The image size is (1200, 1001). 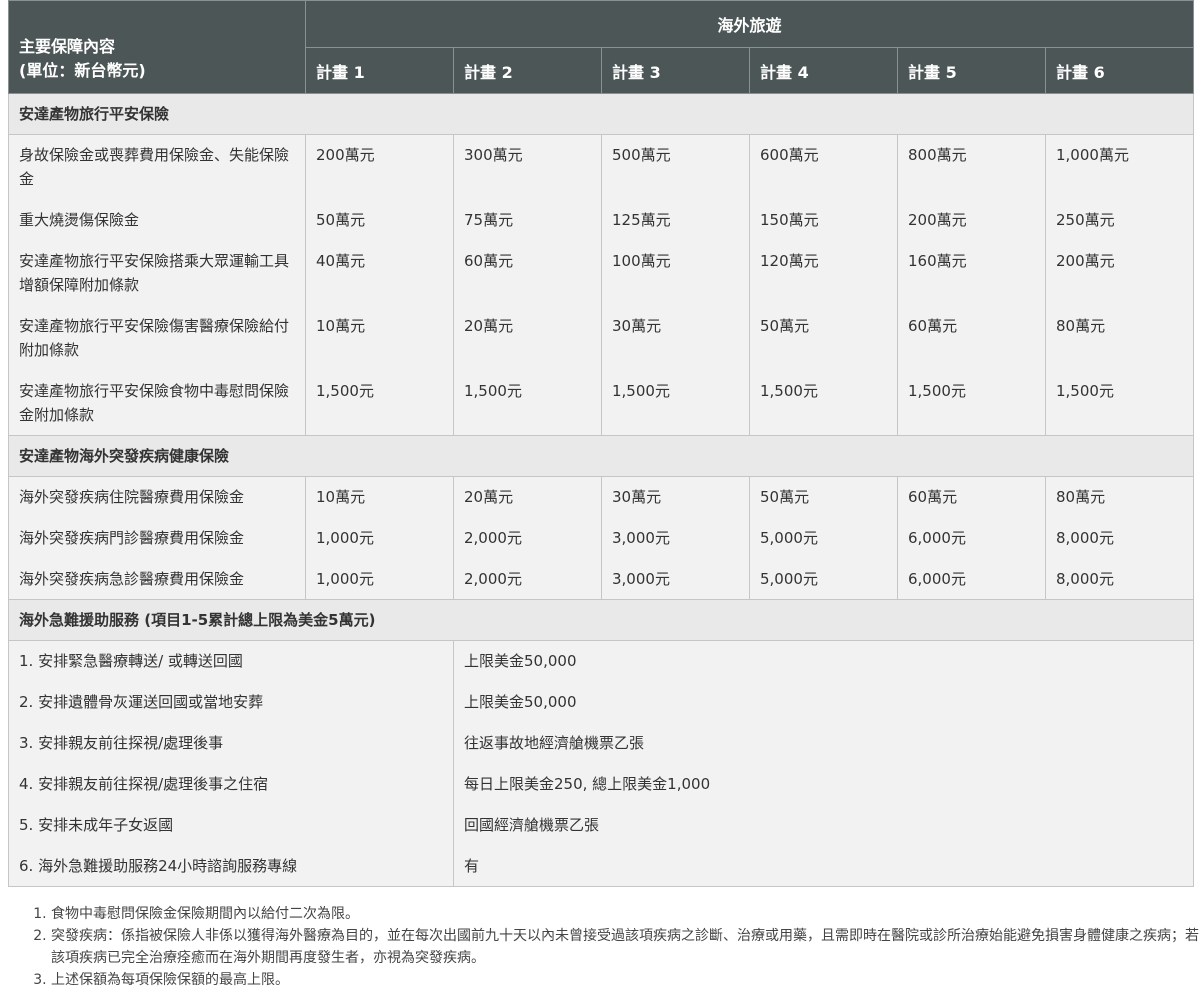 I want to click on footnote: 上述保額為每項保險保額的最高上限。, so click(x=625, y=980).